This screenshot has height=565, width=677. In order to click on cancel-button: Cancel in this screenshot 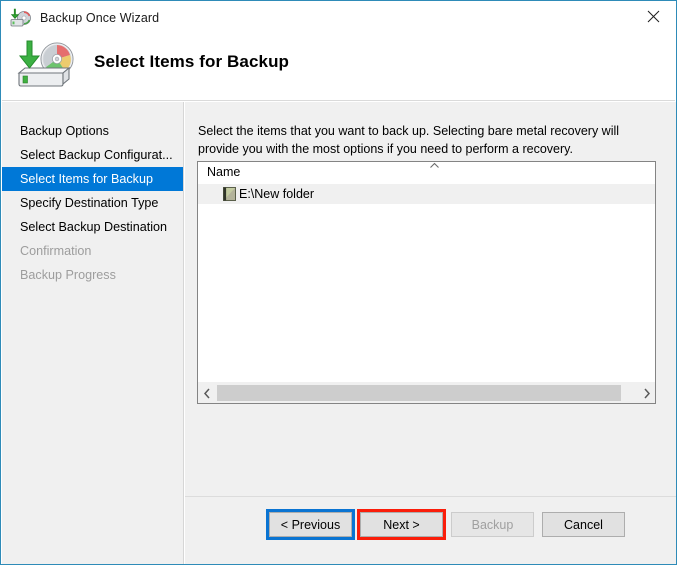, I will do `click(583, 524)`.